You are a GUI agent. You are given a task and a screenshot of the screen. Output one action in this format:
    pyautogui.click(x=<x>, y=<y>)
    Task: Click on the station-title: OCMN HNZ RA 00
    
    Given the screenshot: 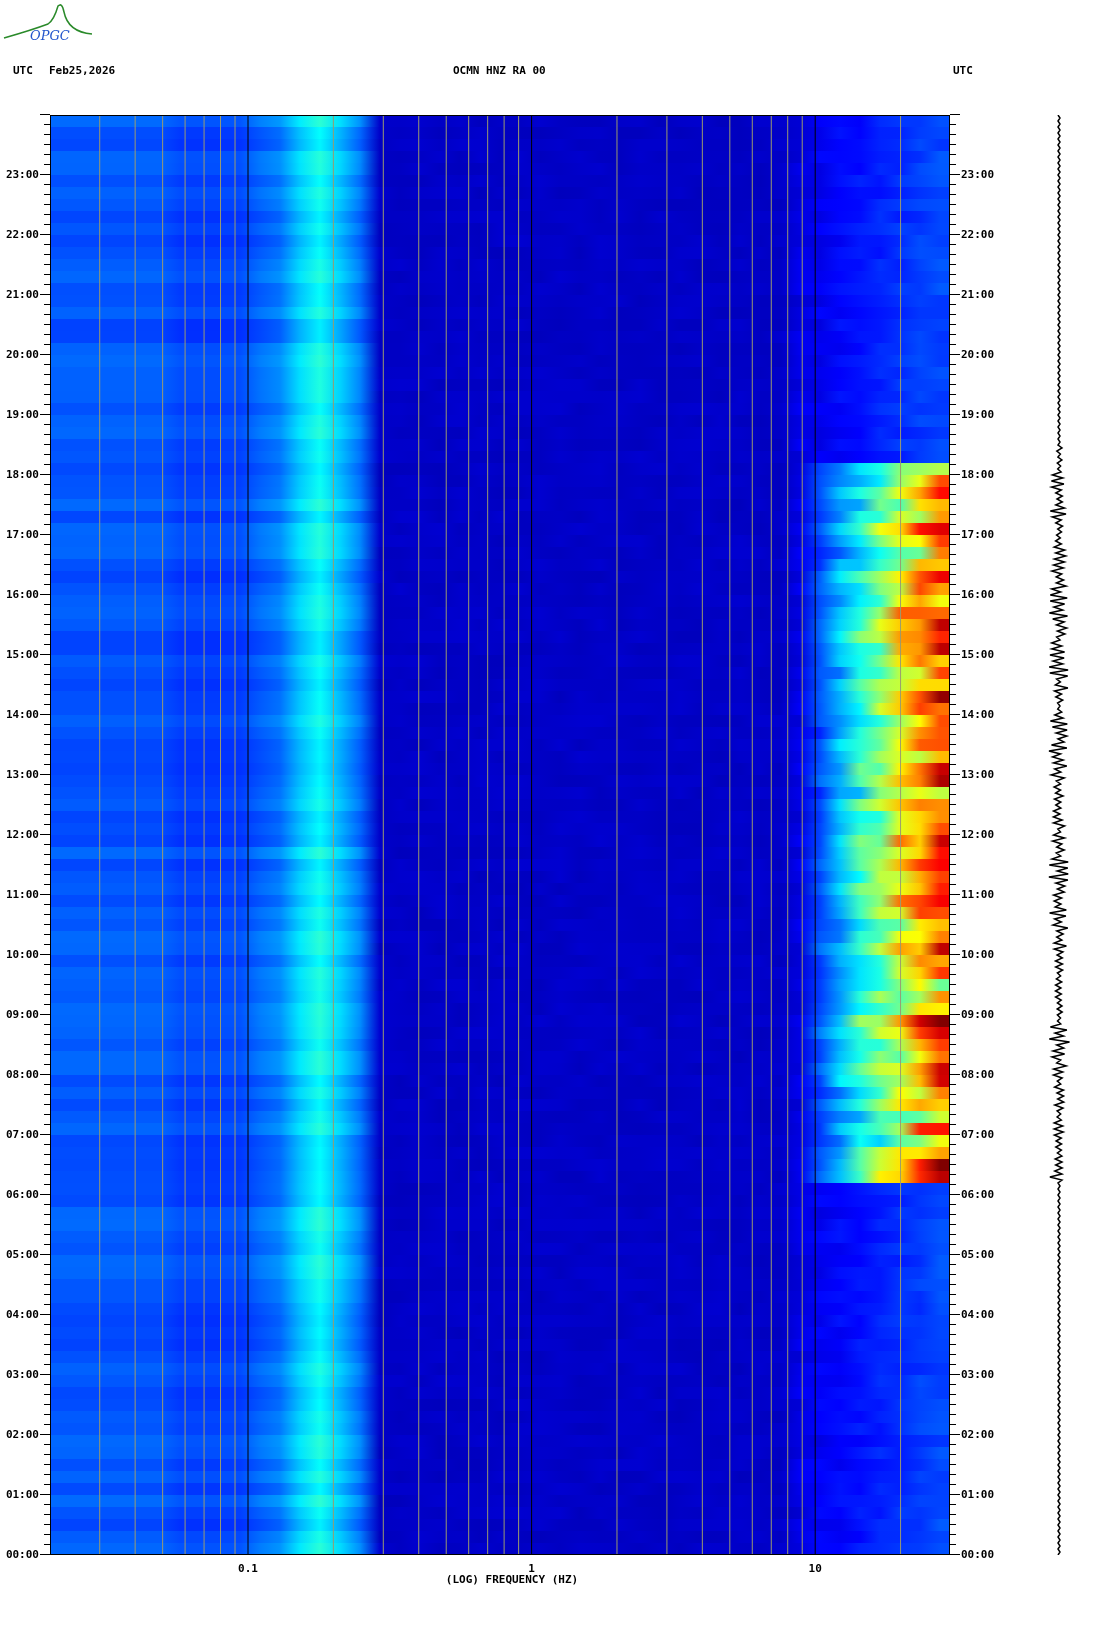 What is the action you would take?
    pyautogui.click(x=499, y=70)
    